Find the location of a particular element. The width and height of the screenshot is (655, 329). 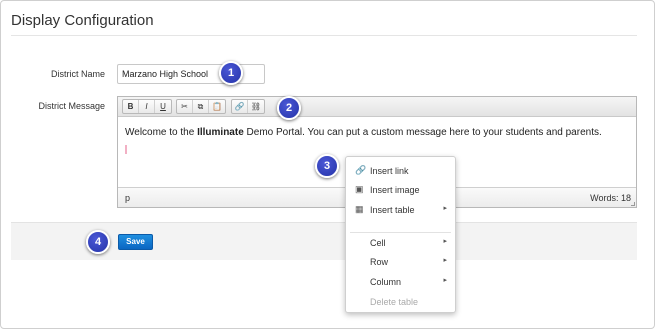

menu-divider is located at coordinates (400, 232).